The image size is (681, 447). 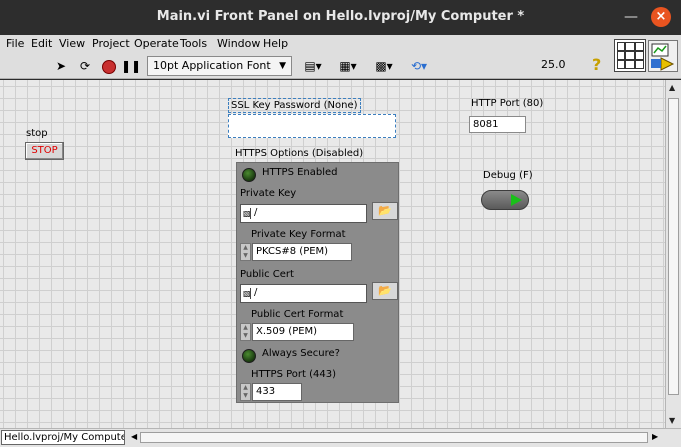 What do you see at coordinates (256, 292) in the screenshot?
I see `public-cert-value: /` at bounding box center [256, 292].